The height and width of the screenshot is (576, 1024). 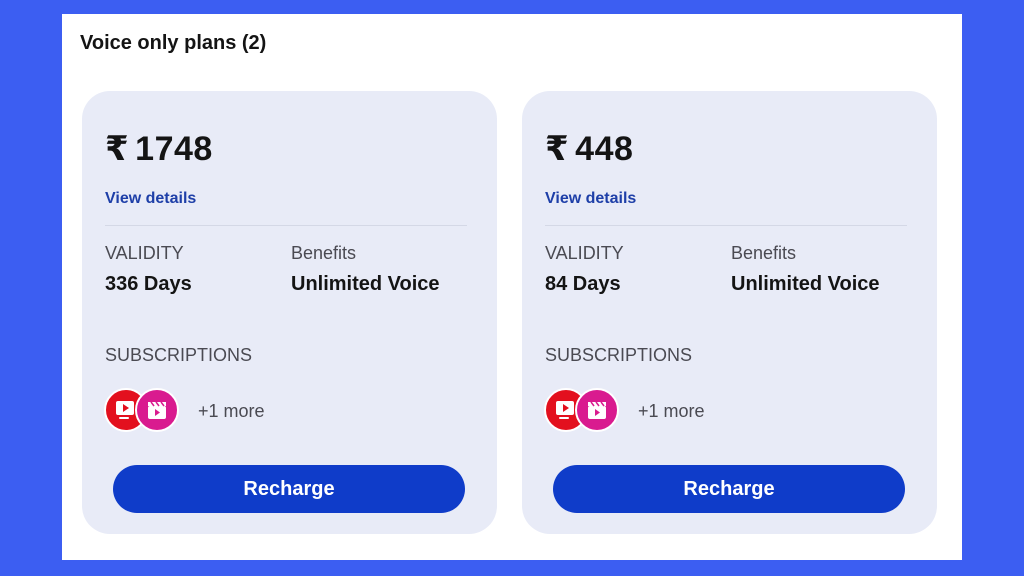 I want to click on price-amount: 1748, so click(x=174, y=149).